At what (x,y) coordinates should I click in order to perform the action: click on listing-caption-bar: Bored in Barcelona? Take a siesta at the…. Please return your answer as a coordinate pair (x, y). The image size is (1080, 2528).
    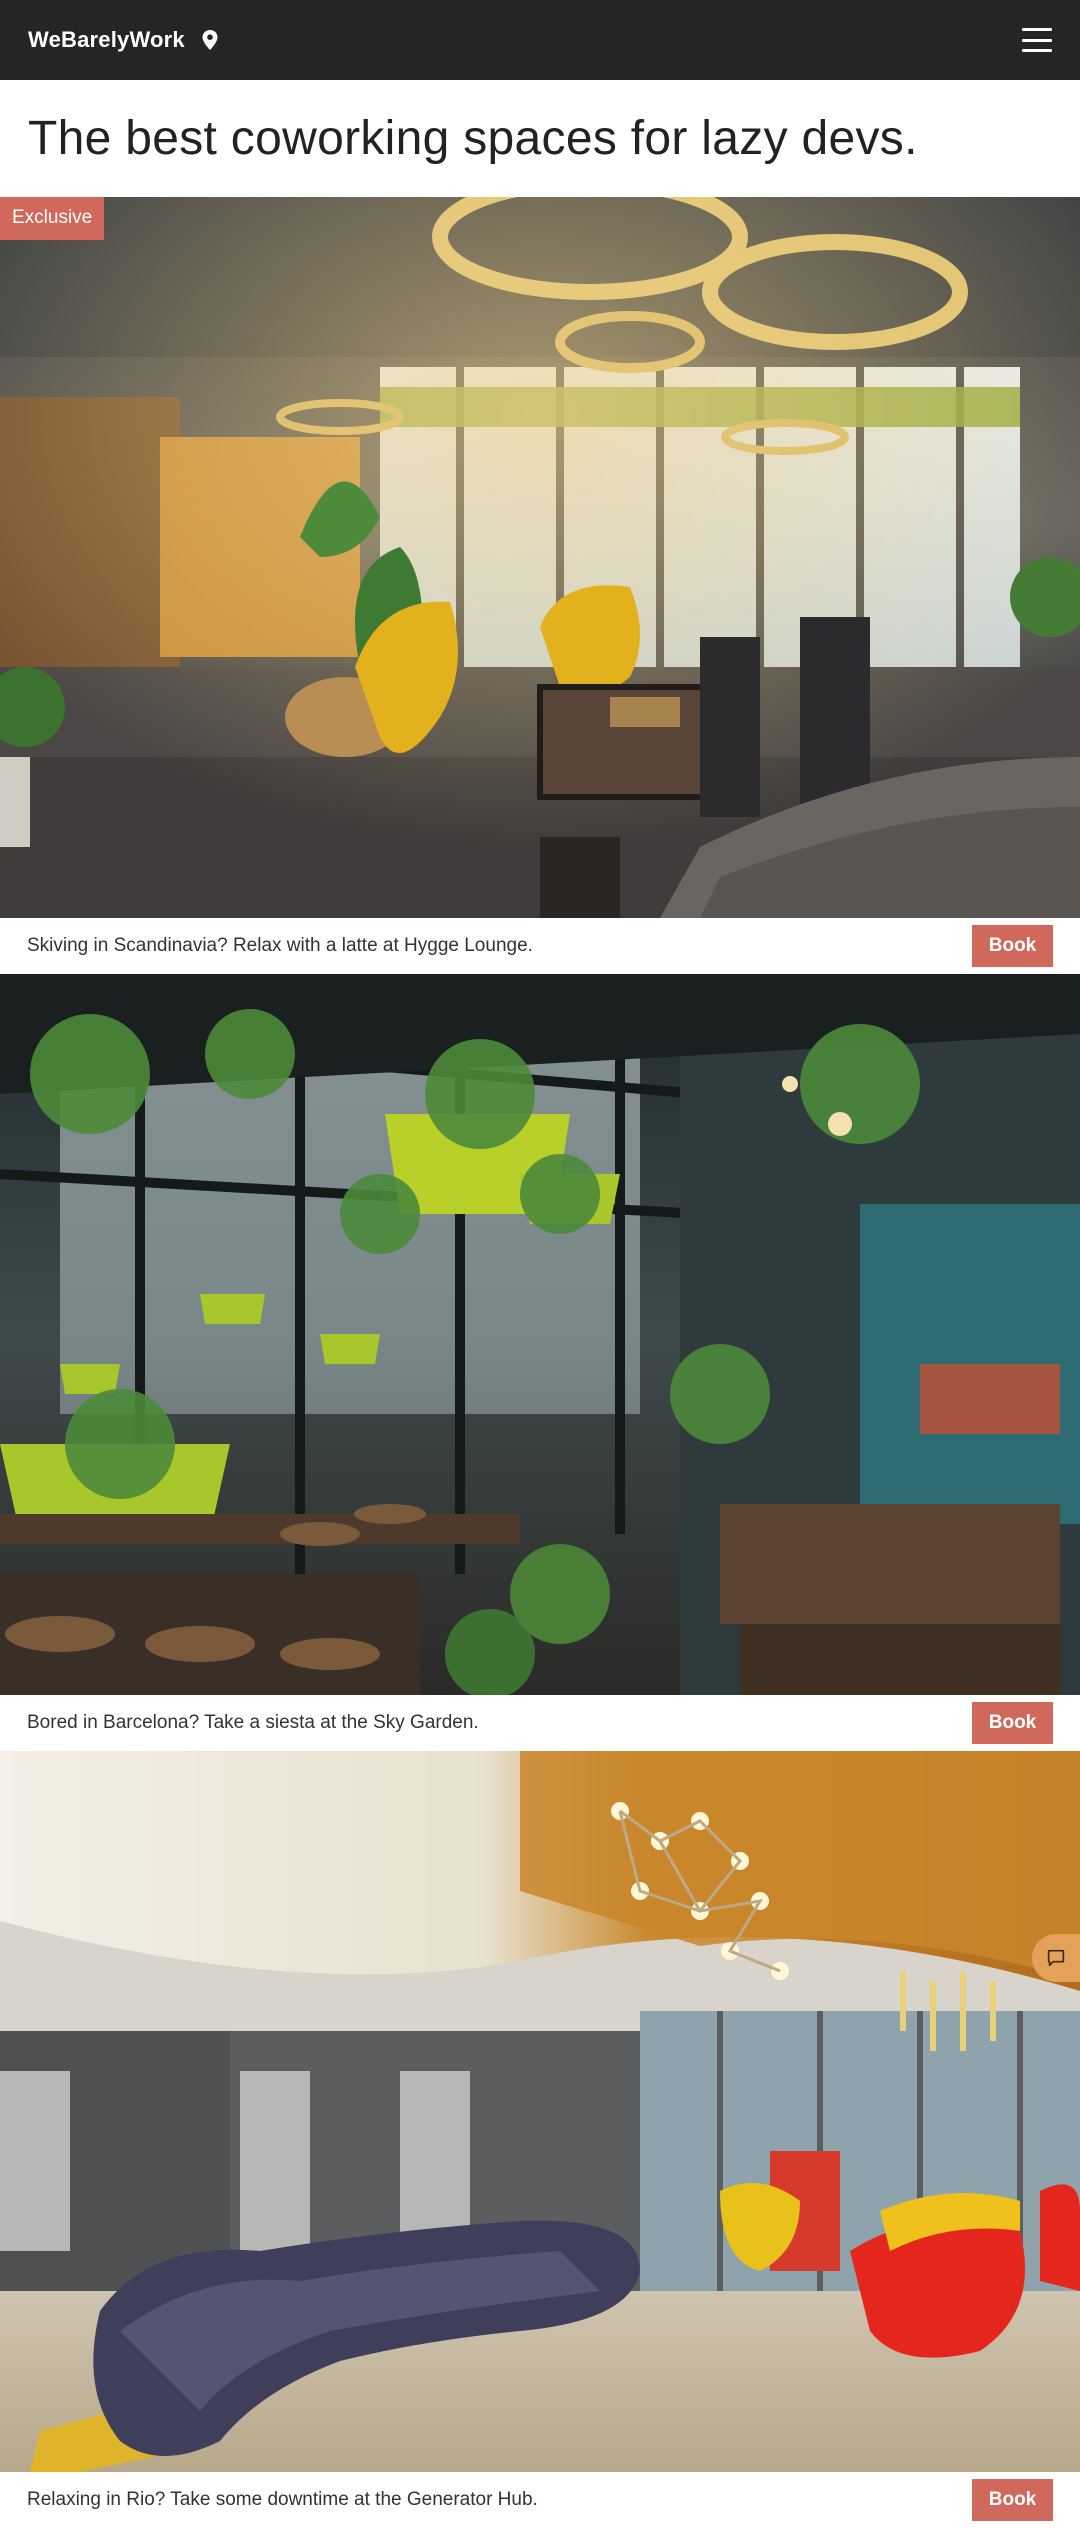
    Looking at the image, I should click on (540, 1723).